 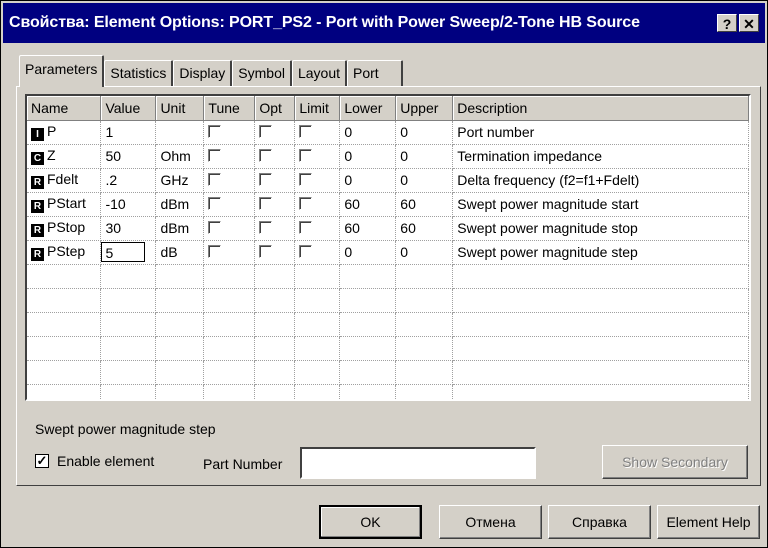 I want to click on param-unit: dBm, so click(x=180, y=228).